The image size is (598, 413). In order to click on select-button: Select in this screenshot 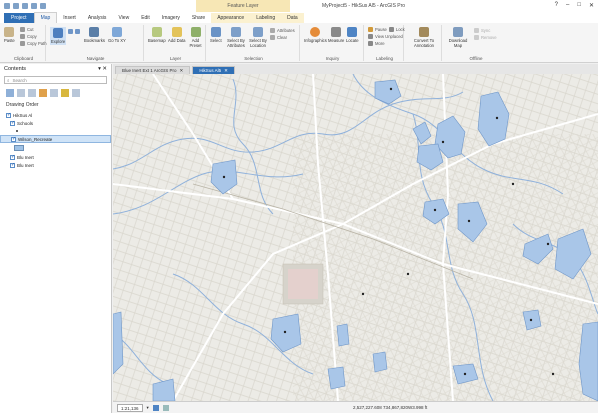, I will do `click(216, 35)`.